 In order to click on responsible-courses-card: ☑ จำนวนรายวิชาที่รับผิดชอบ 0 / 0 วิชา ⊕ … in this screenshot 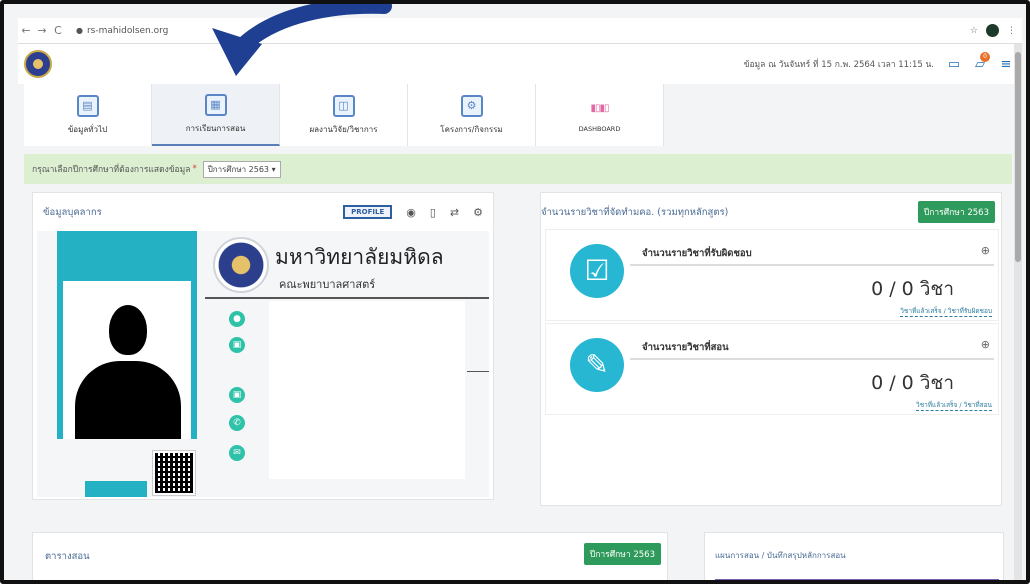, I will do `click(772, 275)`.